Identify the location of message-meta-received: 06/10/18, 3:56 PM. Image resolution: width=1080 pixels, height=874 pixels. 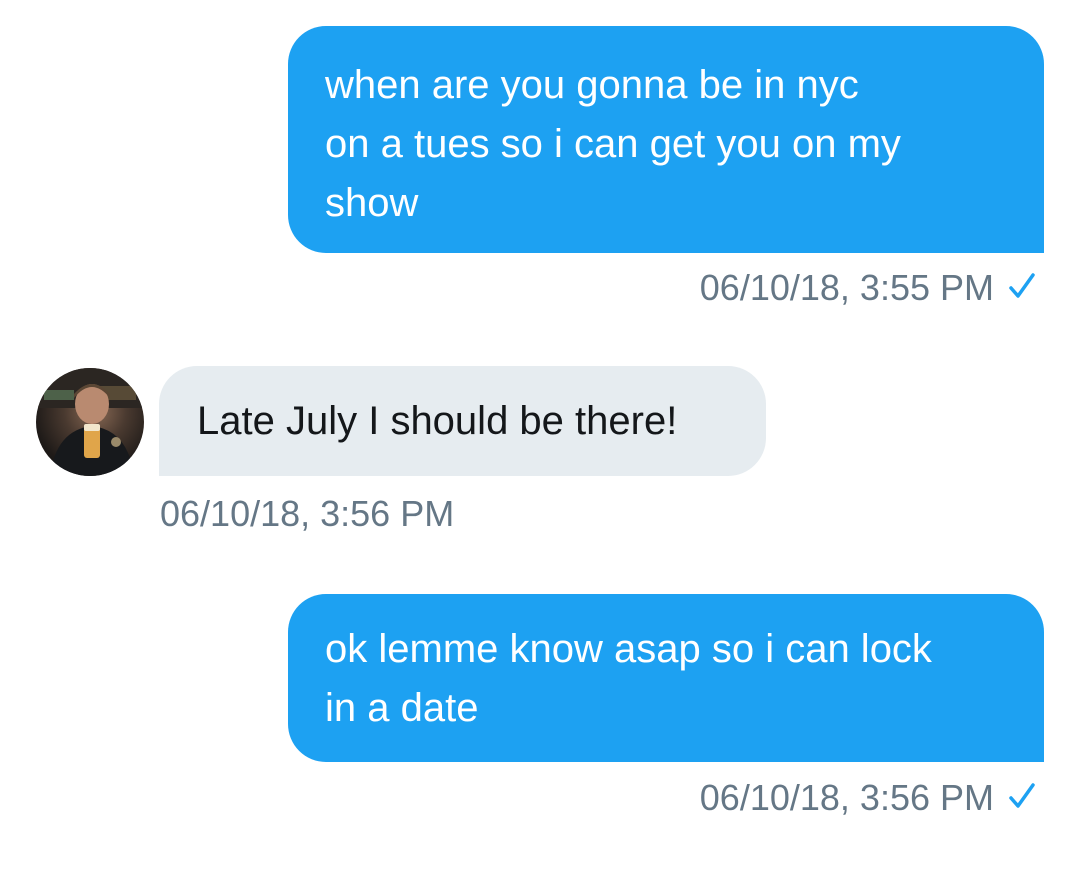
(307, 514).